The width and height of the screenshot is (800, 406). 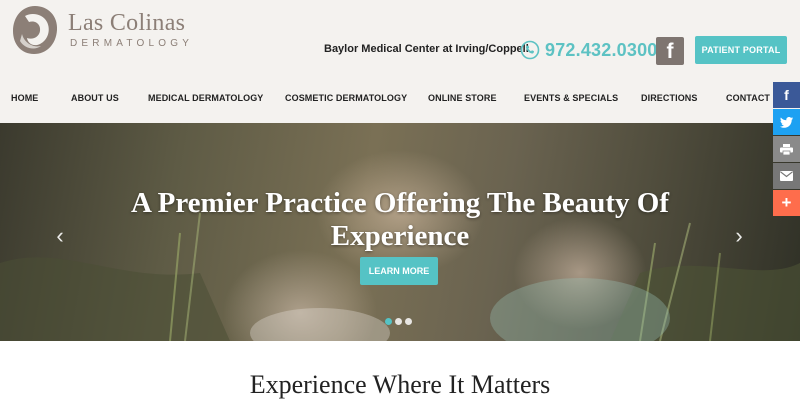 What do you see at coordinates (670, 51) in the screenshot?
I see `facebook-button: f` at bounding box center [670, 51].